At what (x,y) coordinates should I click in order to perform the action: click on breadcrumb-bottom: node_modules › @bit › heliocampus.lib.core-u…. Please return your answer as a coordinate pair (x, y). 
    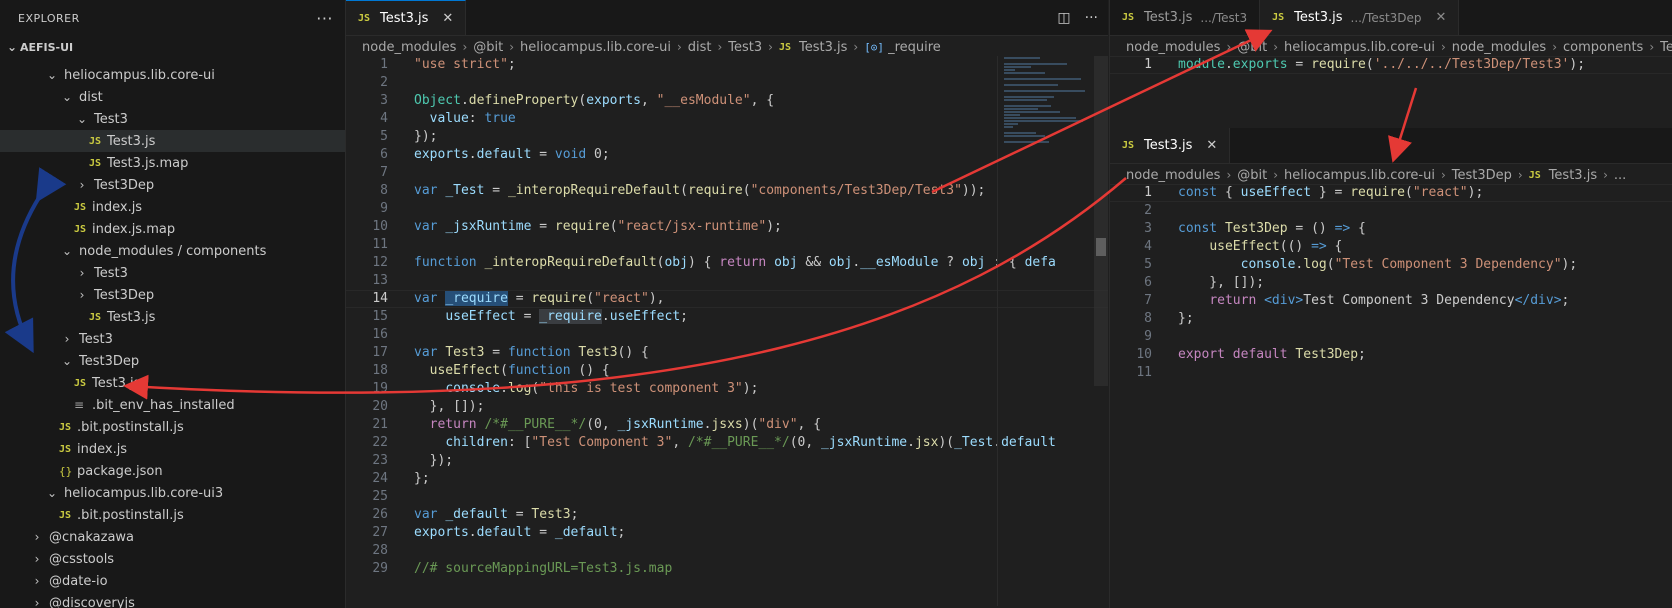
    Looking at the image, I should click on (1391, 175).